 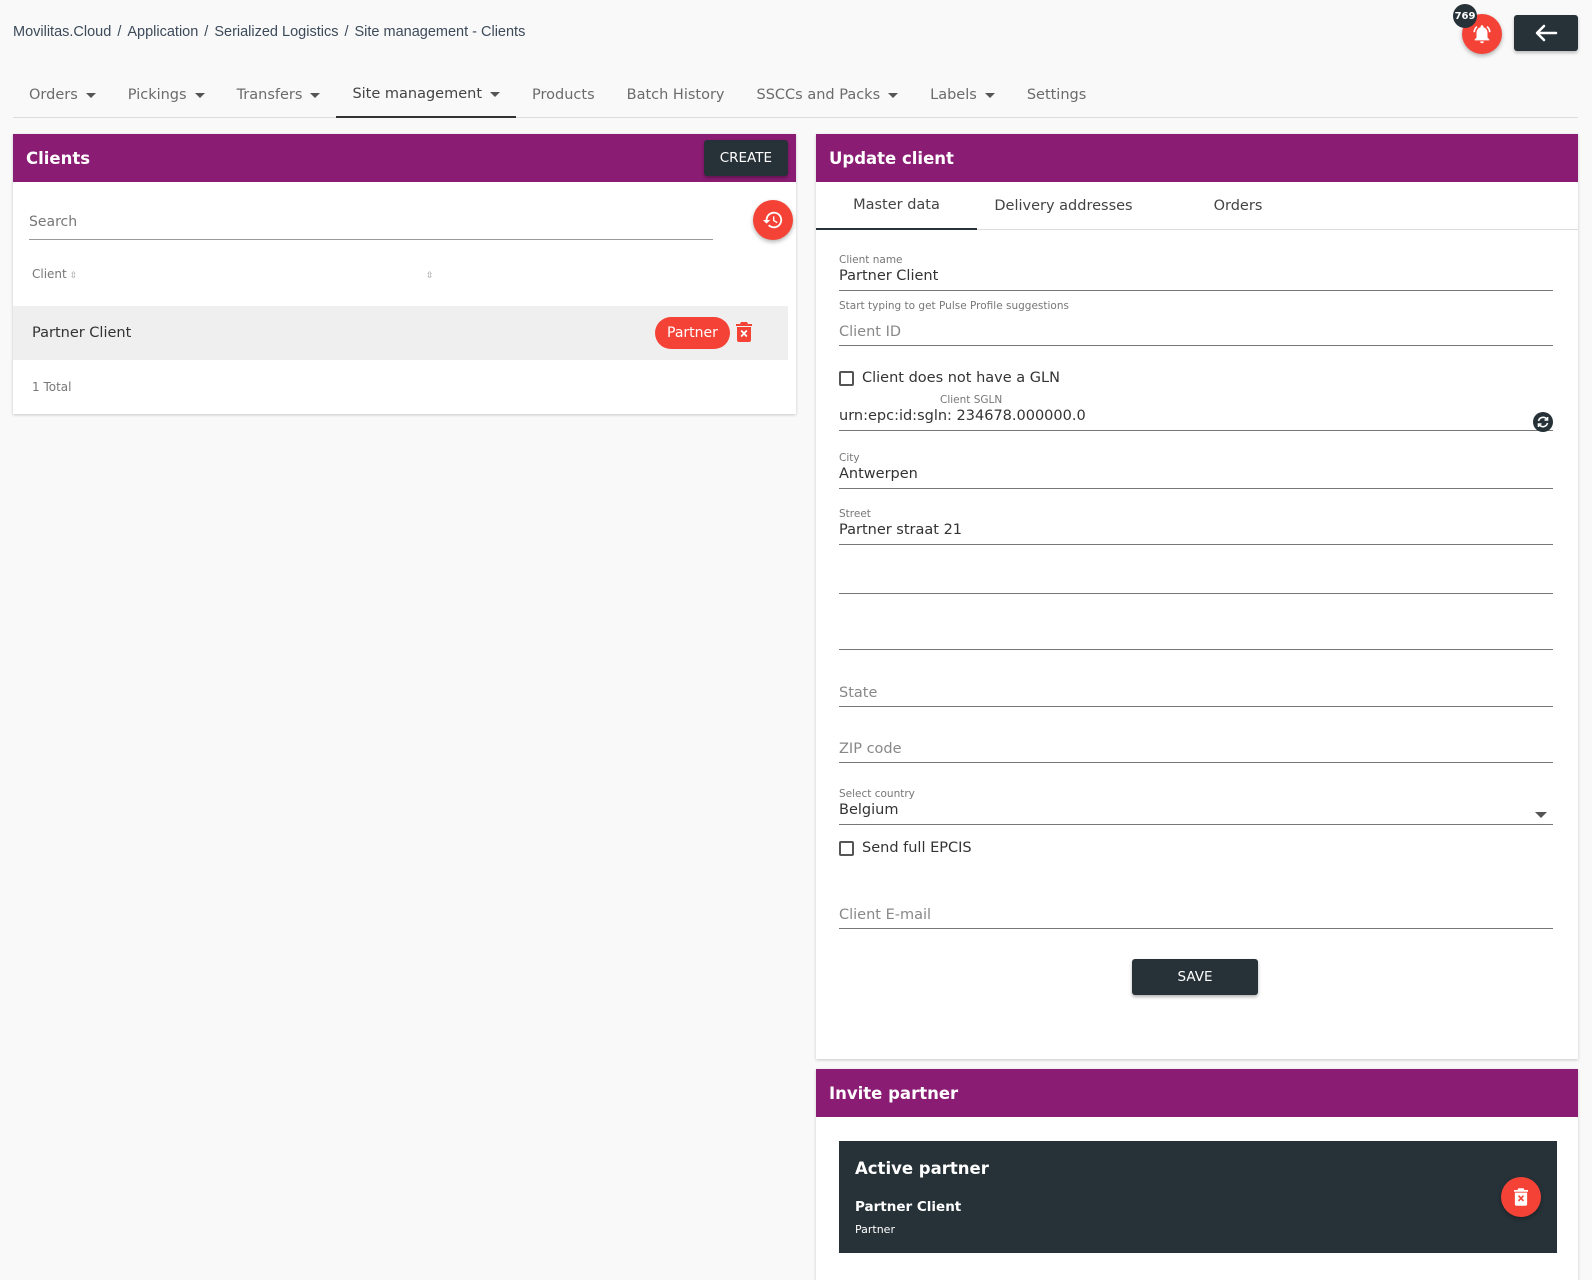 What do you see at coordinates (922, 1168) in the screenshot?
I see `active-partner-title: Active partner` at bounding box center [922, 1168].